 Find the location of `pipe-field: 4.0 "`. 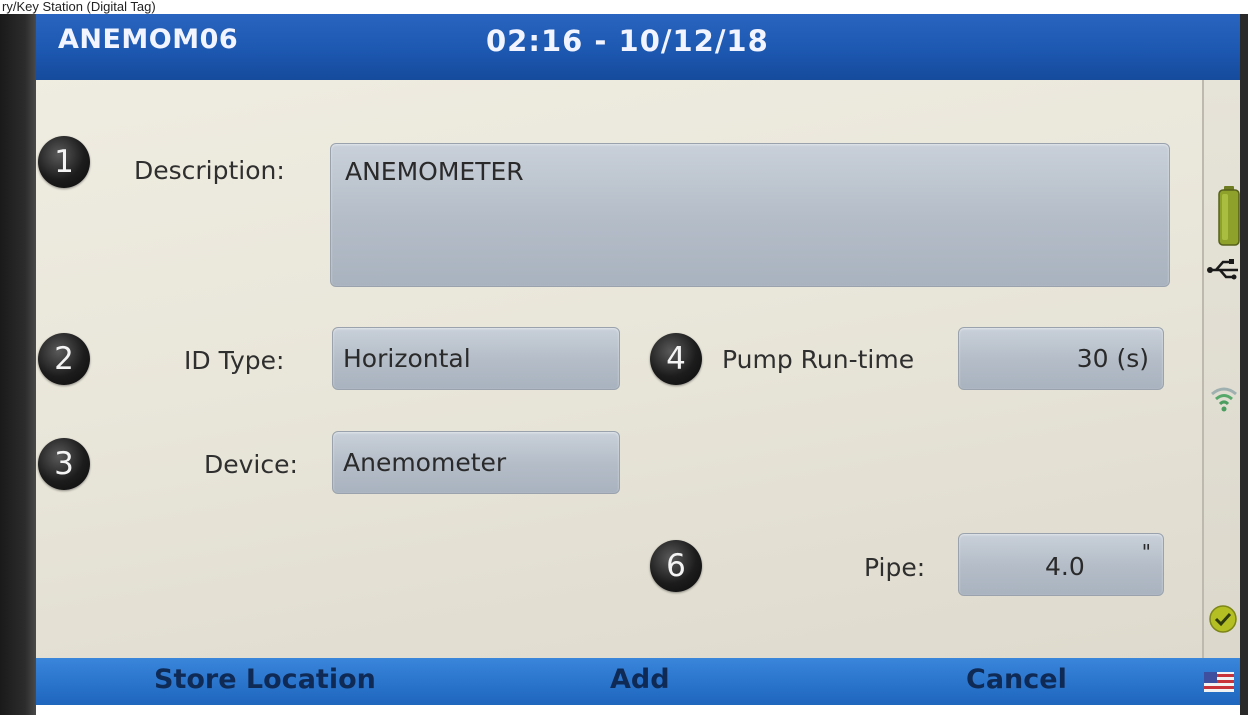

pipe-field: 4.0 " is located at coordinates (1061, 564).